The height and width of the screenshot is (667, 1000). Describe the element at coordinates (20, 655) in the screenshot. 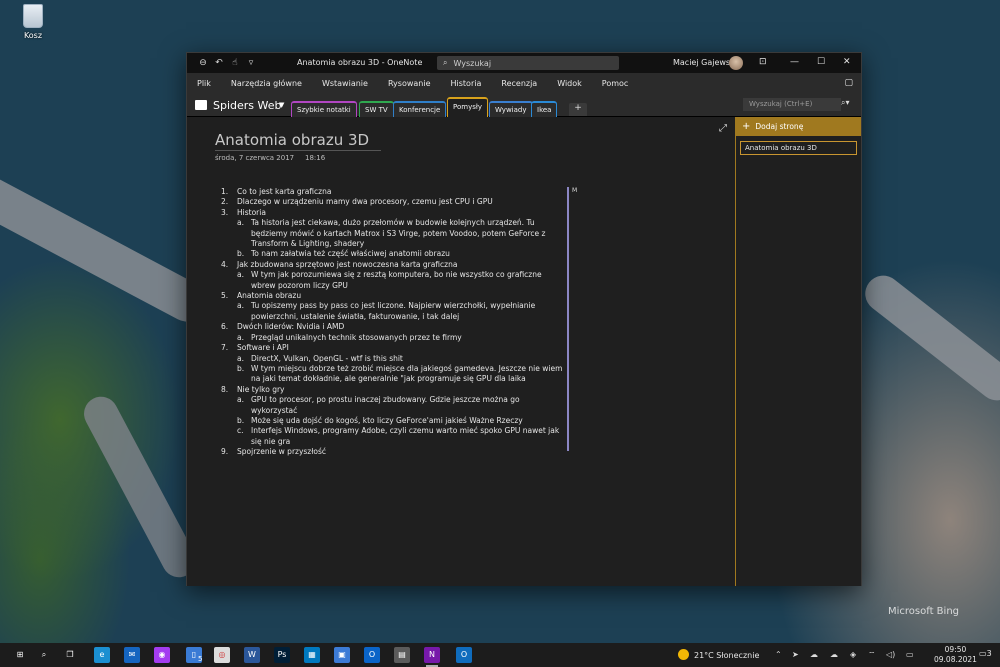

I see `taskbar-start-icon: ⊞` at that location.